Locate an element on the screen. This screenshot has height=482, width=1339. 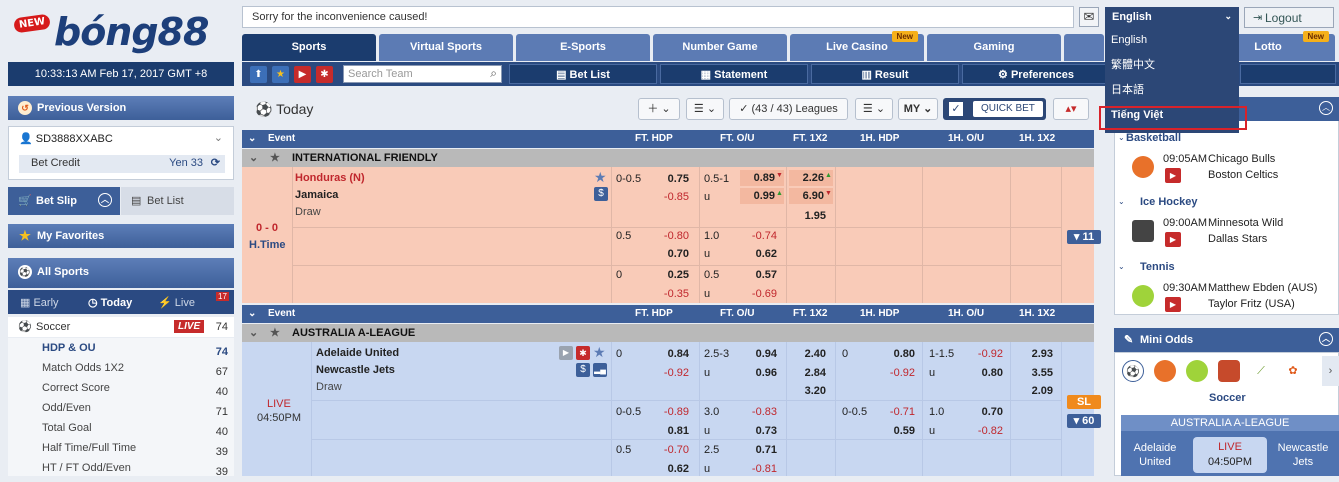
sidebar-item-match-odds: Match Odds 1X2 67 is located at coordinates (121, 368).